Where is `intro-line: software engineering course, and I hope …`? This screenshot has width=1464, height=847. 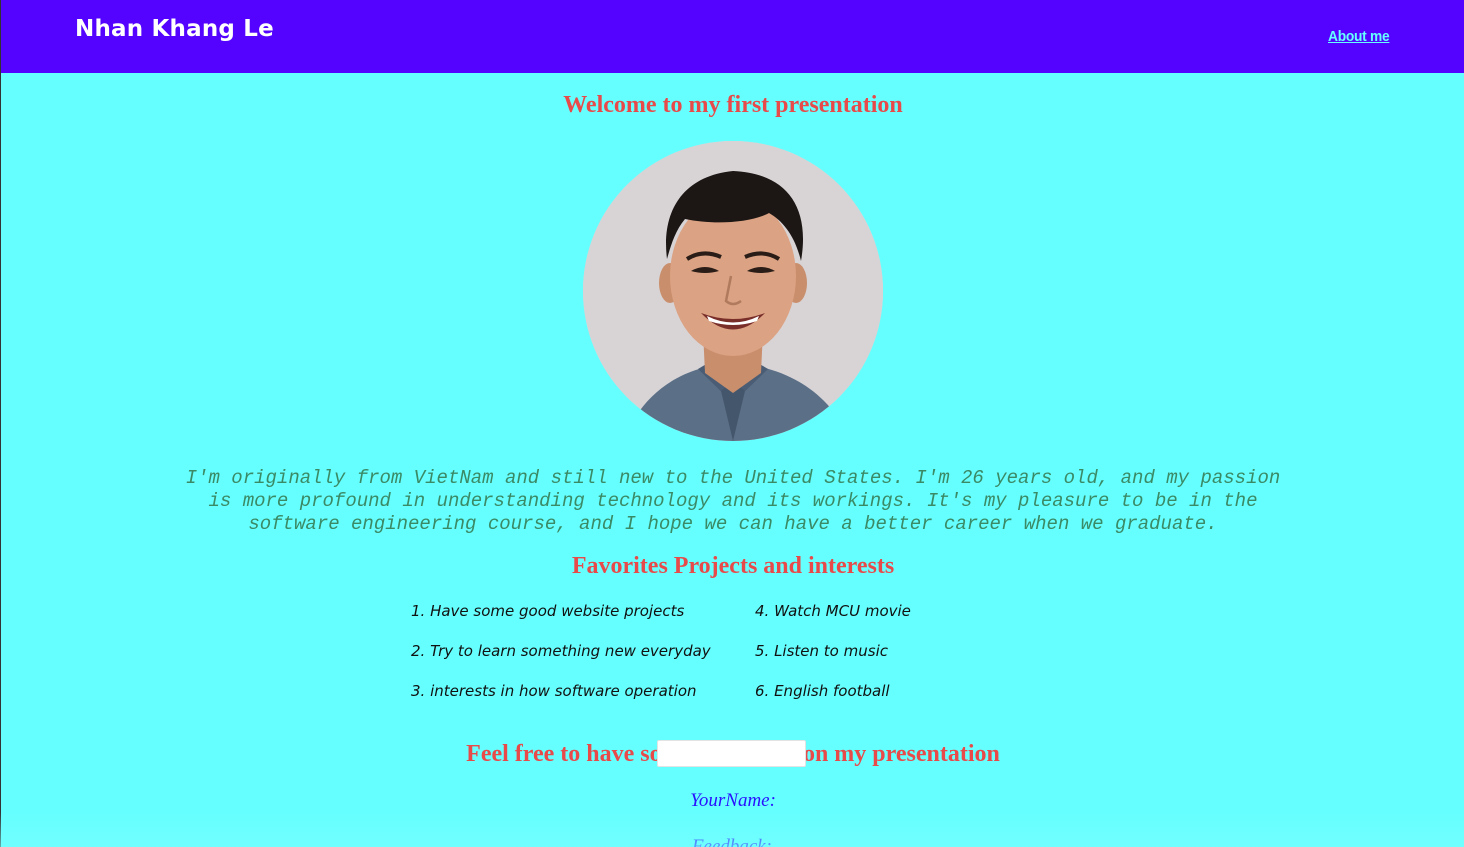
intro-line: software engineering course, and I hope … is located at coordinates (733, 524).